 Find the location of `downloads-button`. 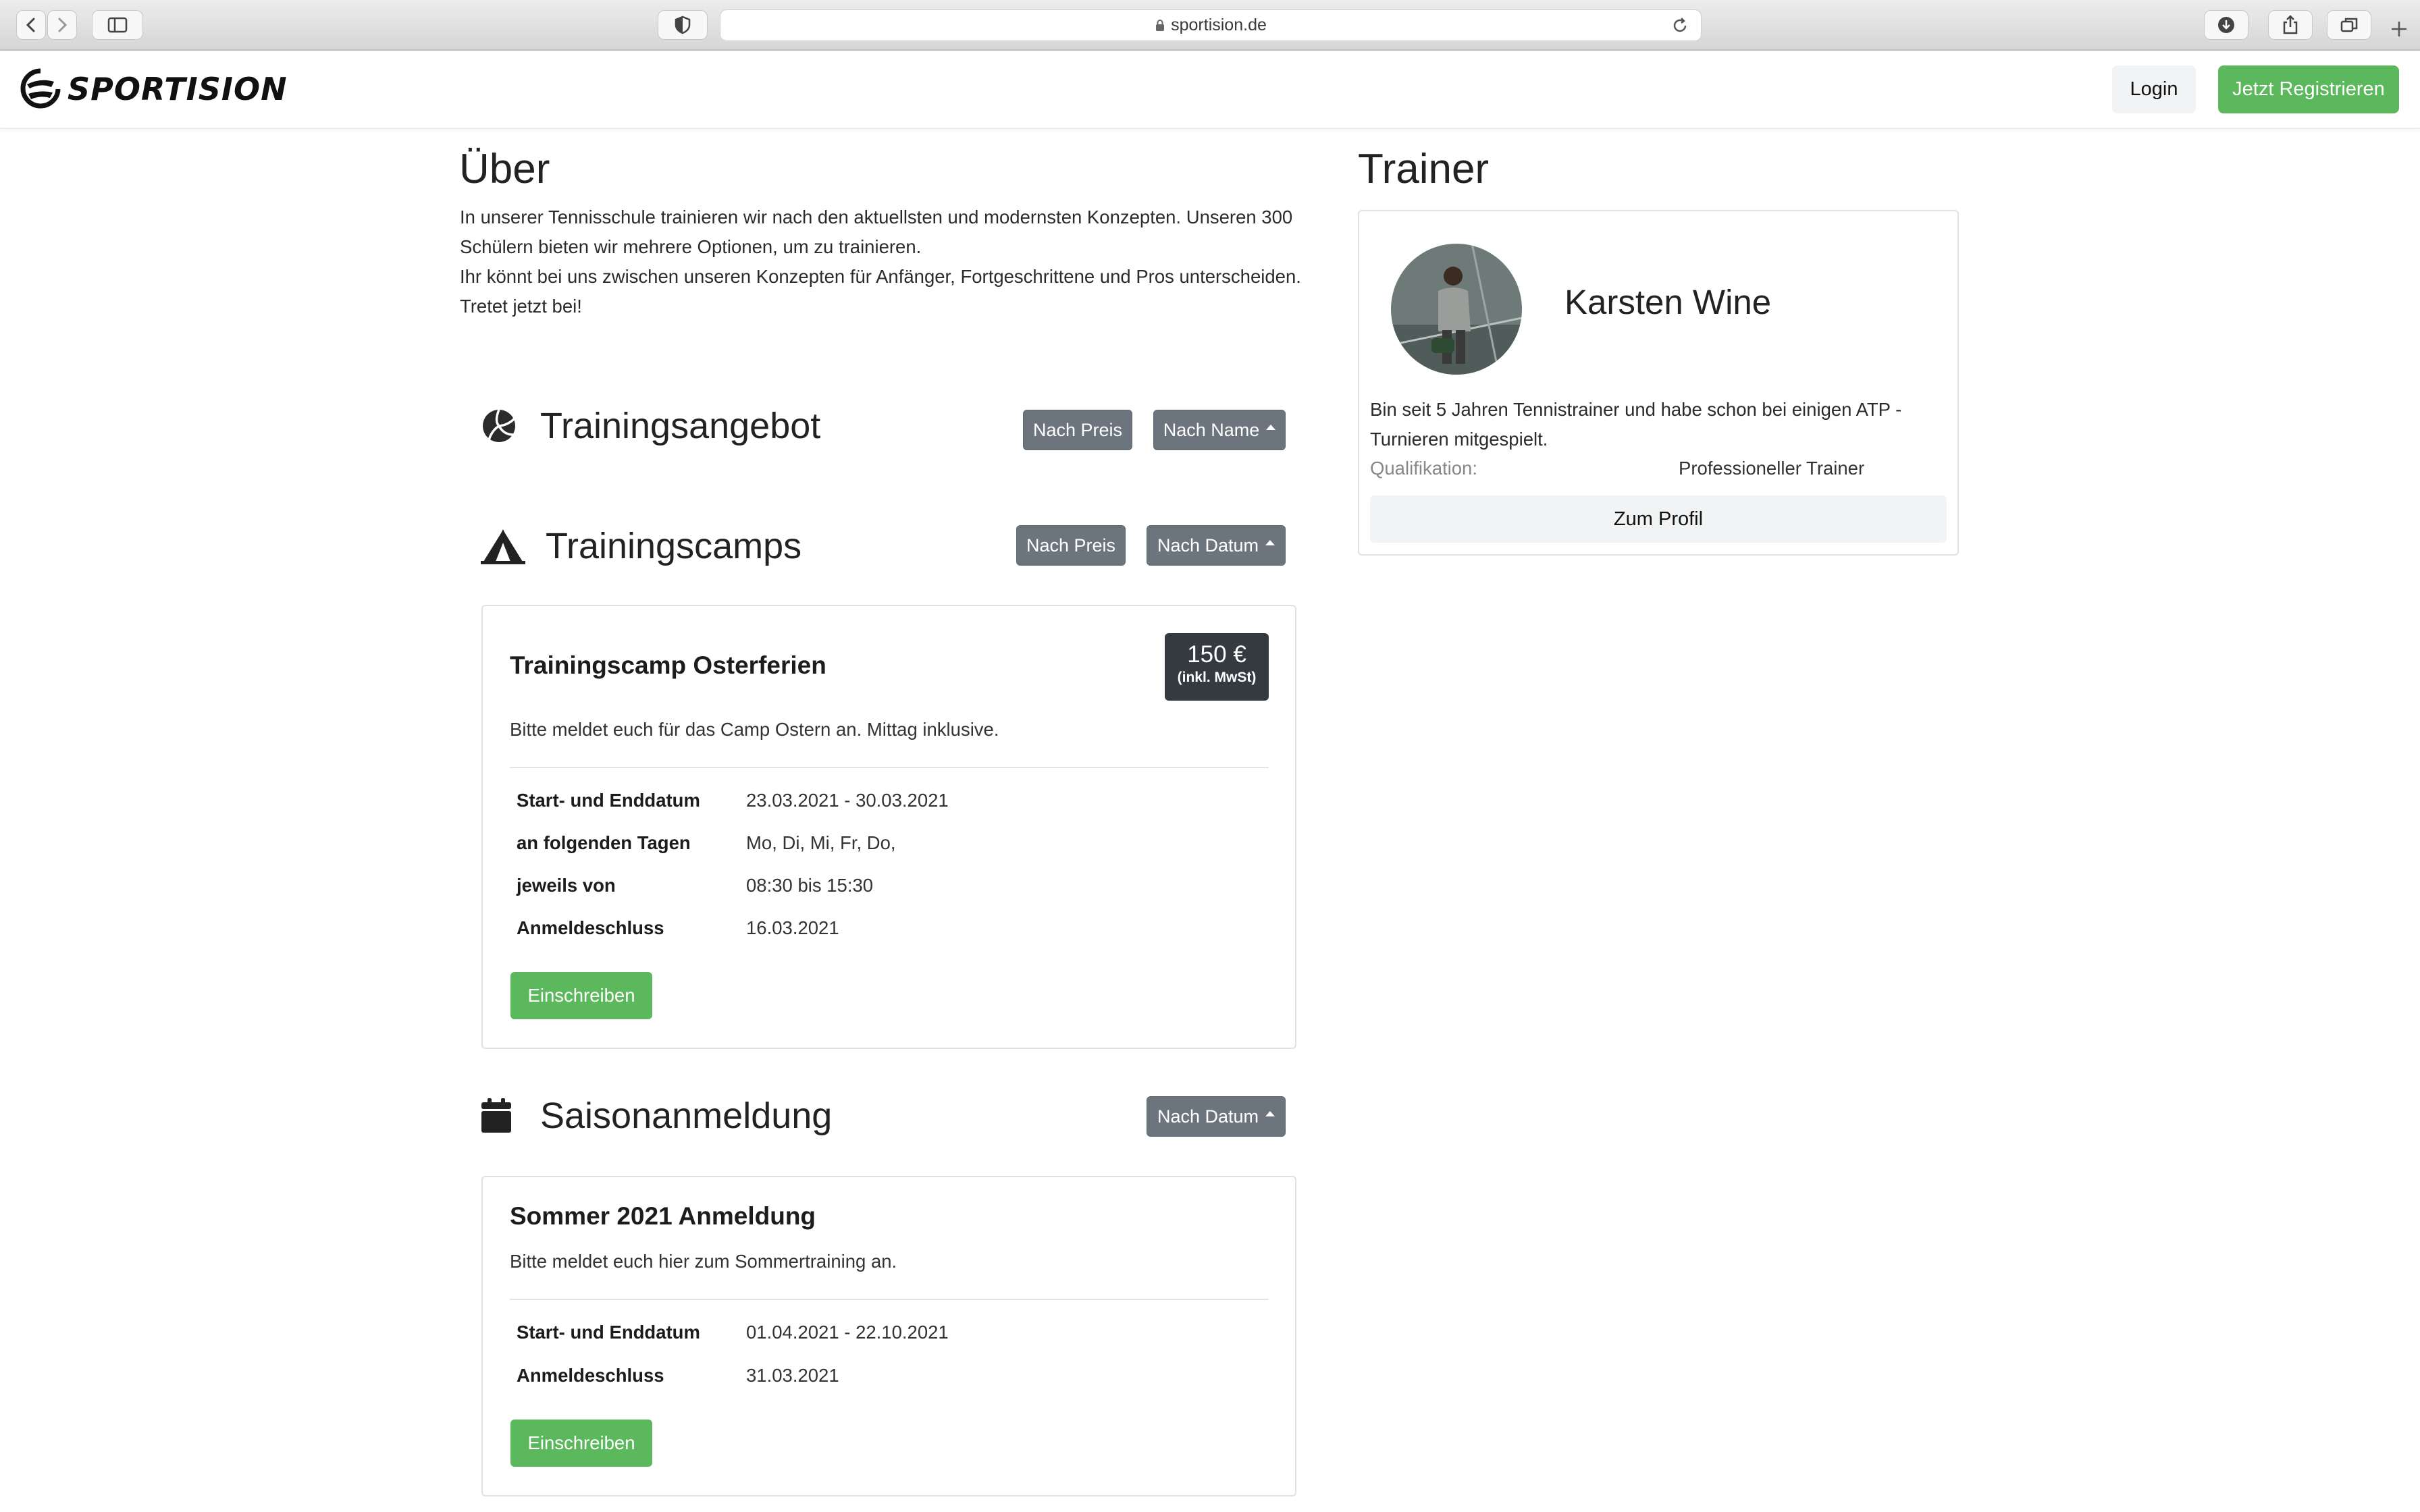

downloads-button is located at coordinates (2226, 25).